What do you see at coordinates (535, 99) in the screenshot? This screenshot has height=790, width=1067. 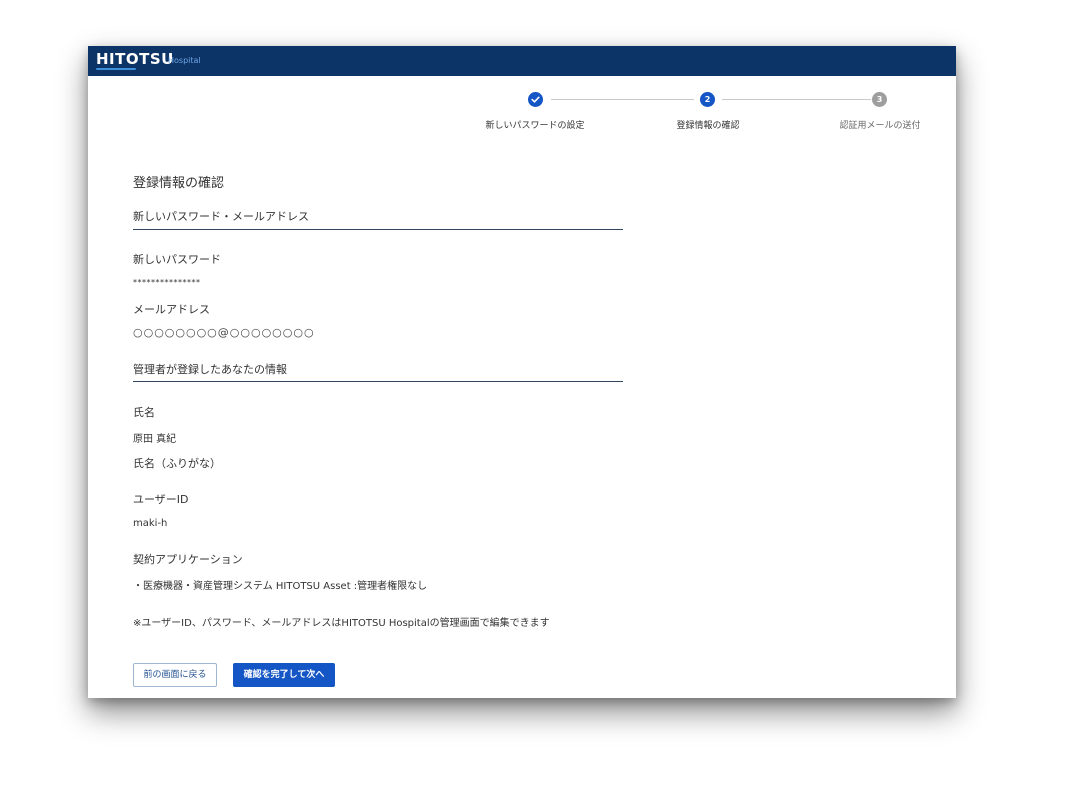 I see `step-1-check-icon` at bounding box center [535, 99].